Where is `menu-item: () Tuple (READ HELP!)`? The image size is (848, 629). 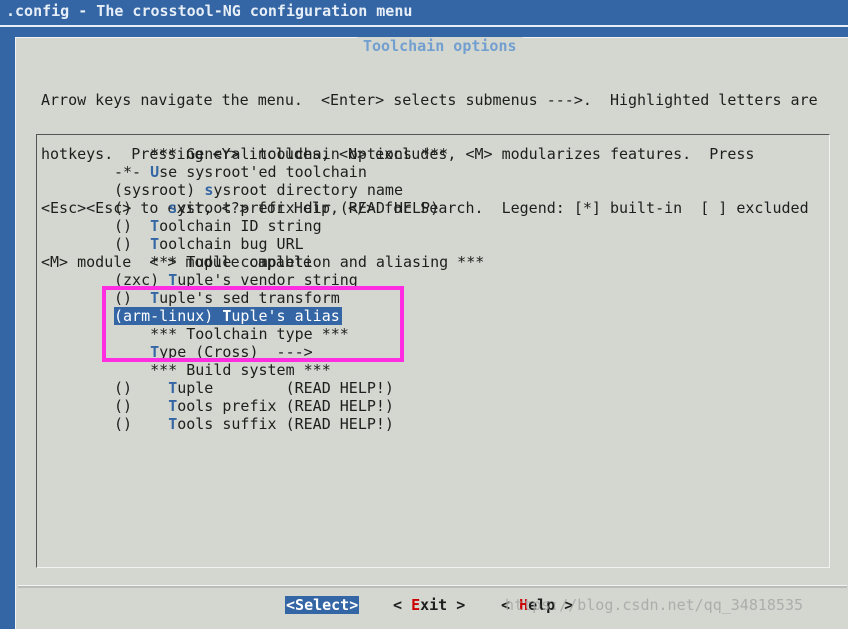 menu-item: () Tuple (READ HELP!) is located at coordinates (299, 388).